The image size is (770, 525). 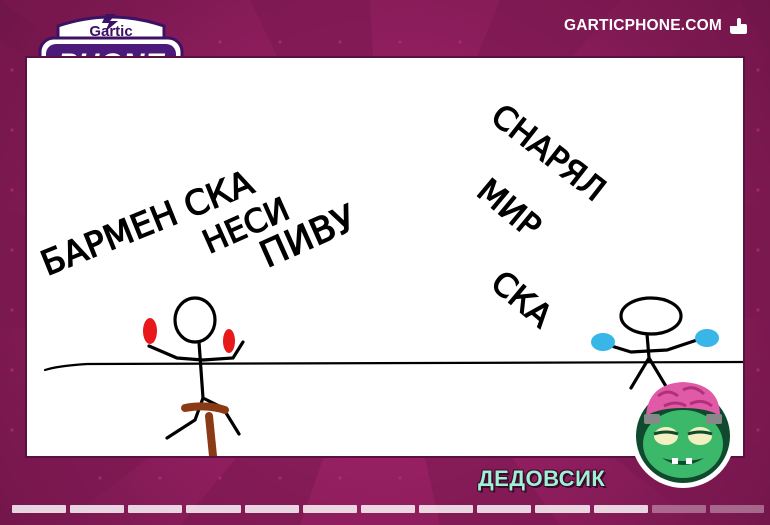 I want to click on round-progress-bar, so click(x=388, y=510).